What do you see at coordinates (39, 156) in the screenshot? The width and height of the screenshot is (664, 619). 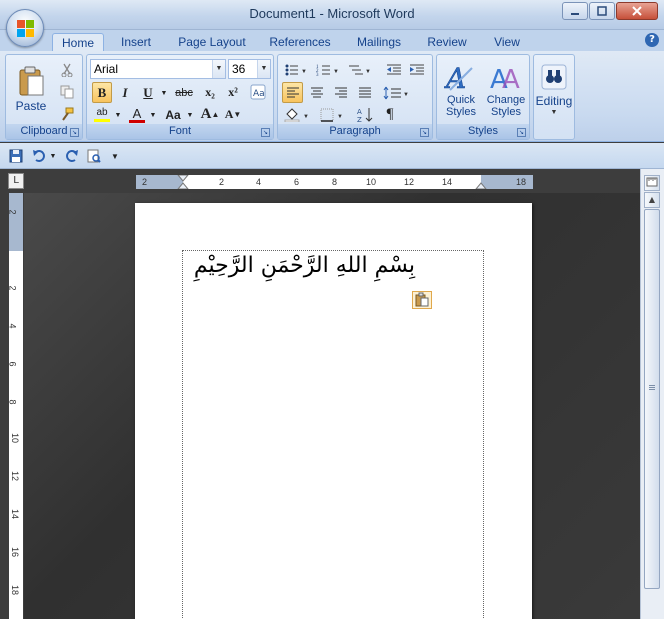 I see `undo-button` at bounding box center [39, 156].